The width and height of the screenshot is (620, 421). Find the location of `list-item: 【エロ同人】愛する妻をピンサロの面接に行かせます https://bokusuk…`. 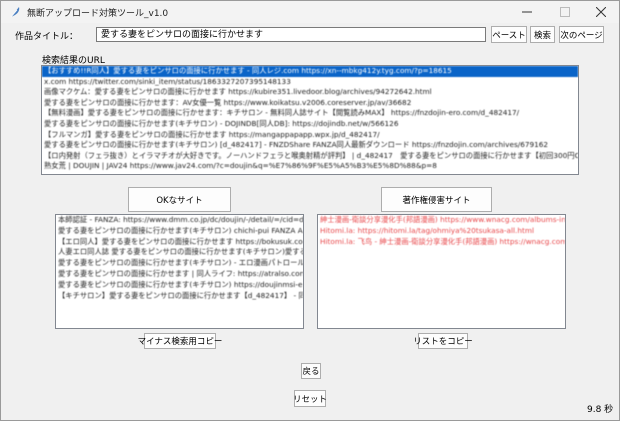

list-item: 【エロ同人】愛する妻をピンサロの面接に行かせます https://bokusuk… is located at coordinates (179, 242).